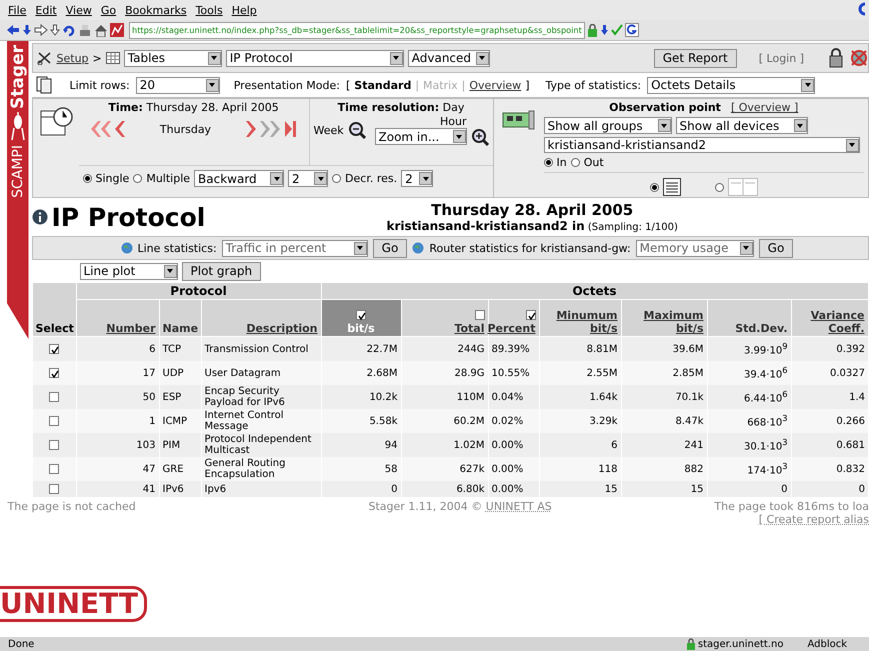  I want to click on reload-icon, so click(69, 30).